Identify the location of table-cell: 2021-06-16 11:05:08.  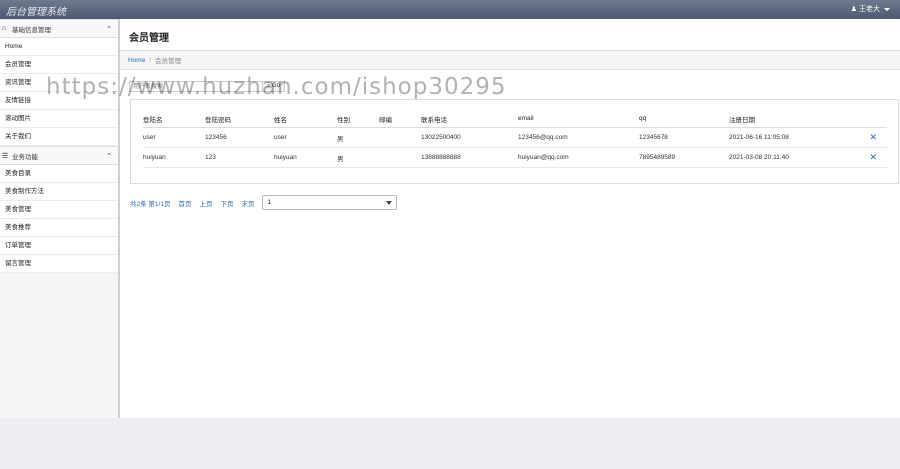
(793, 137).